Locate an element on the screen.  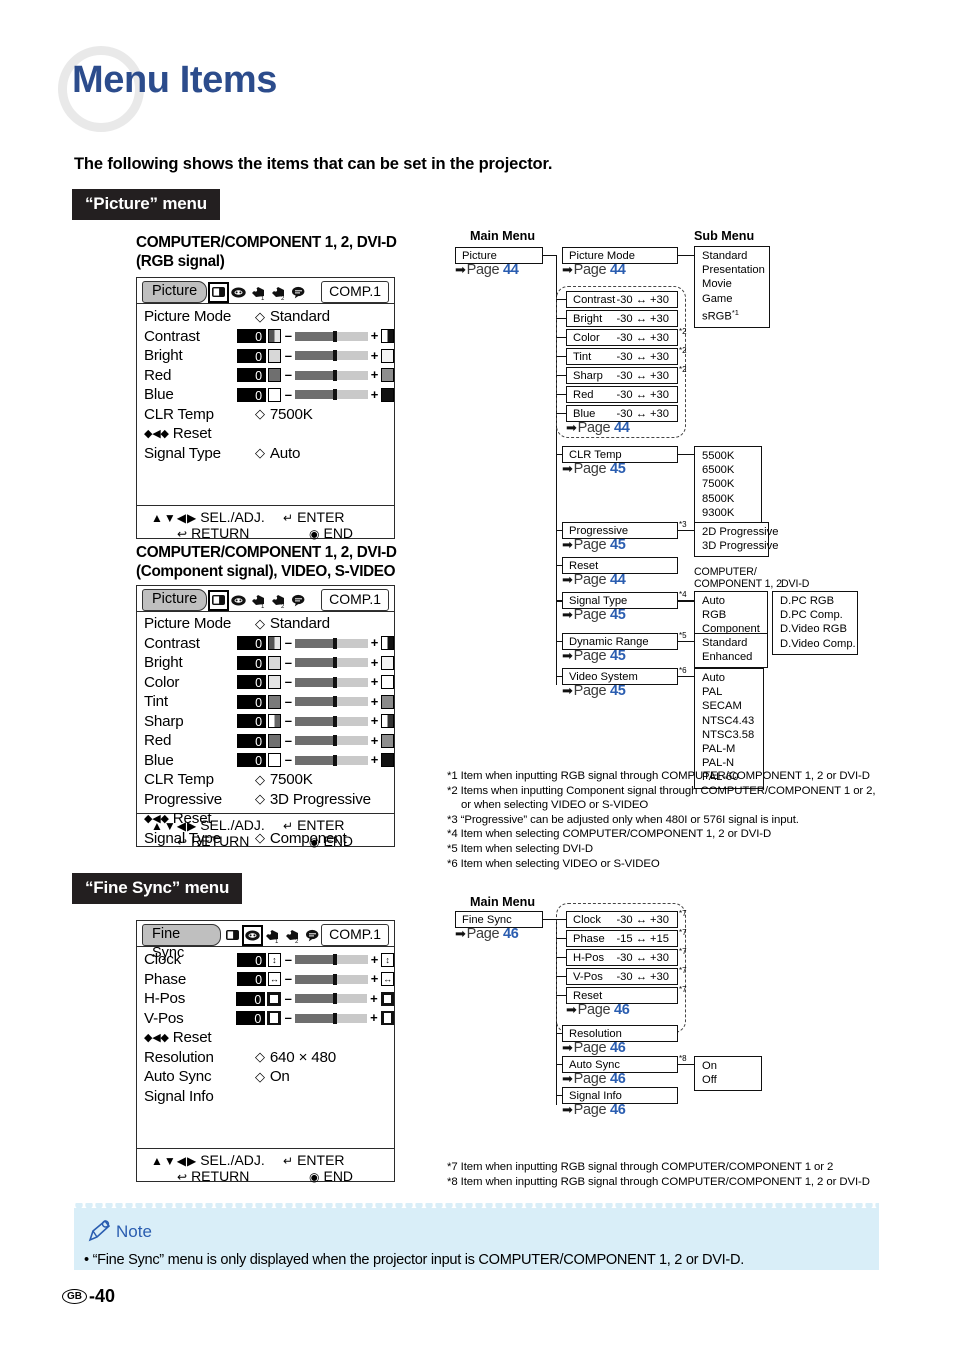
option-enhanced: Enhanced is located at coordinates (730, 657).